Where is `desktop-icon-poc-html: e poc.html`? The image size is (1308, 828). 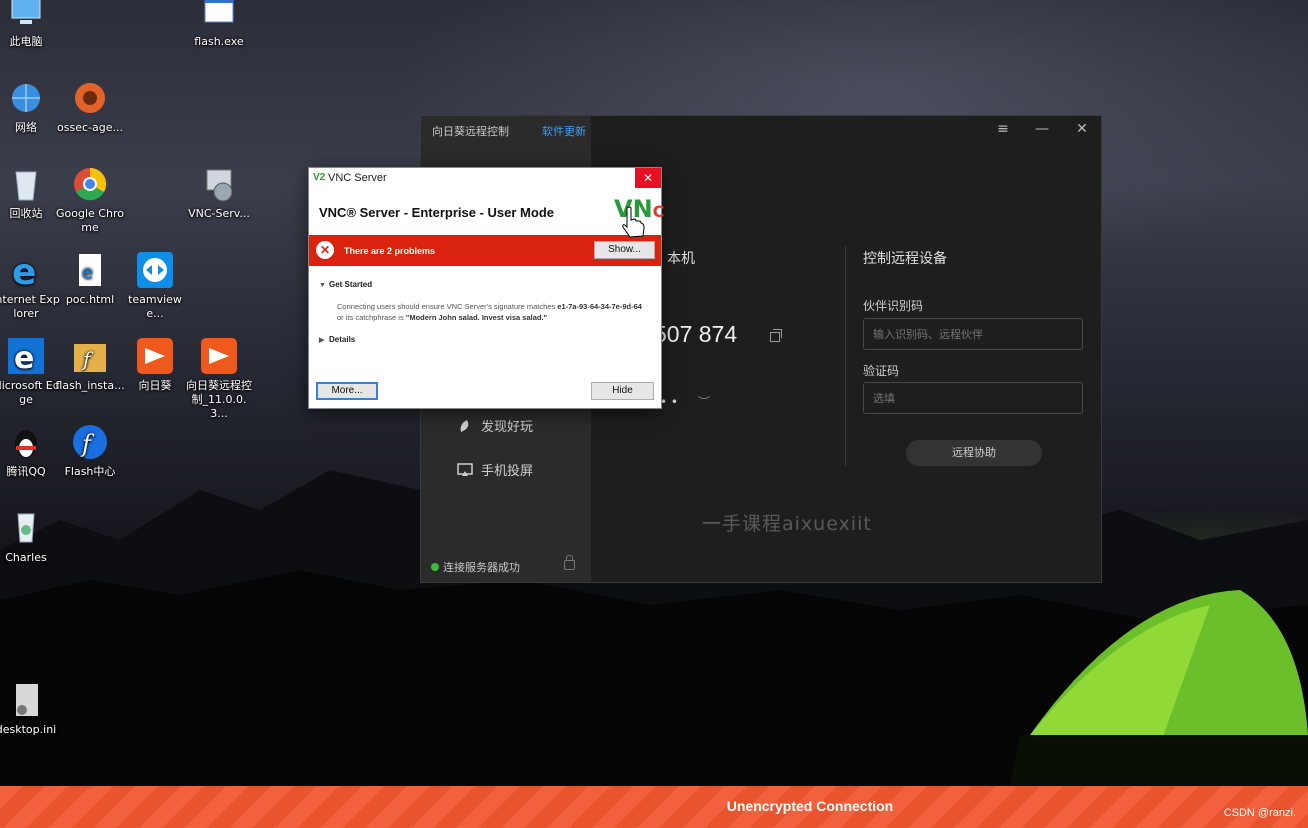
desktop-icon-poc-html: e poc.html is located at coordinates (90, 278).